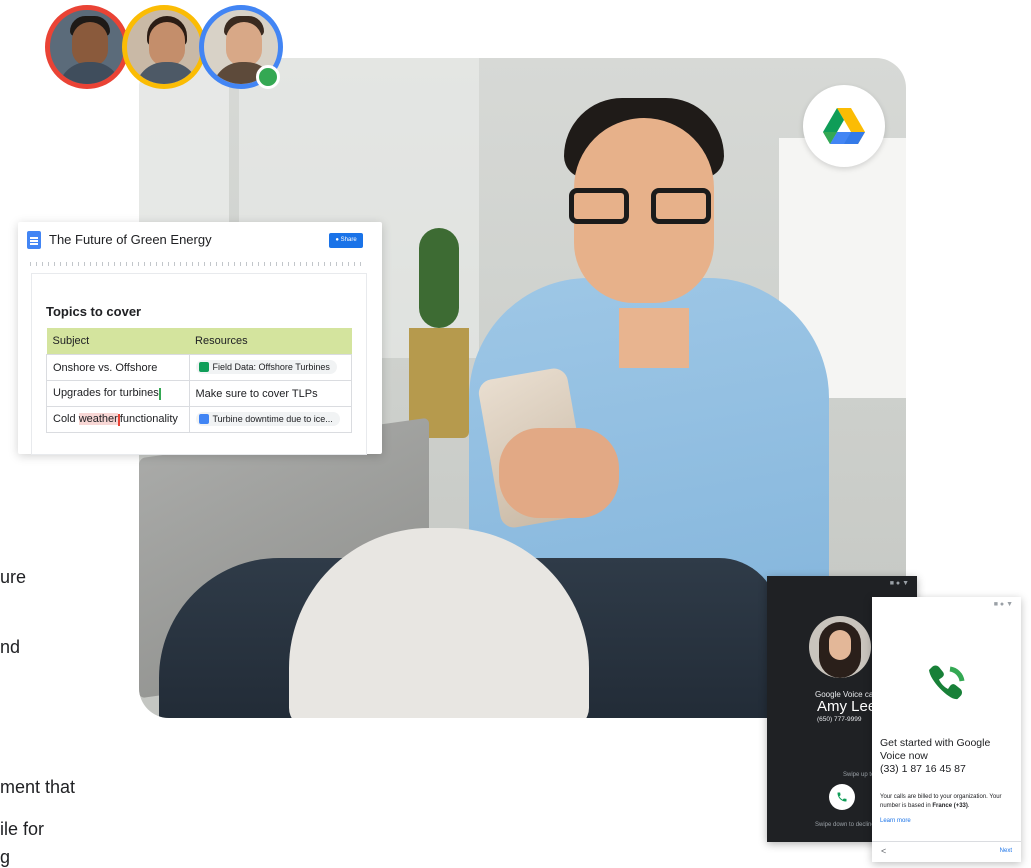 Image resolution: width=1031 pixels, height=868 pixels. Describe the element at coordinates (38, 787) in the screenshot. I see `body-copy-fragment-3: ment that` at that location.